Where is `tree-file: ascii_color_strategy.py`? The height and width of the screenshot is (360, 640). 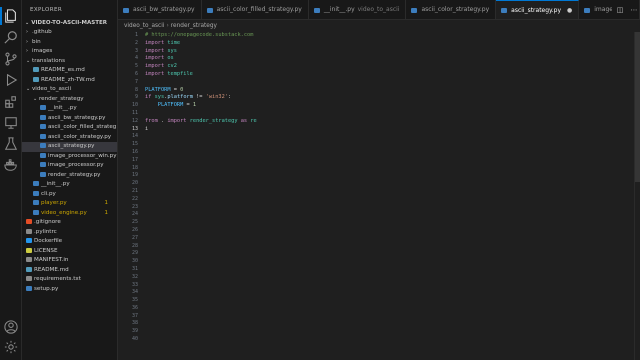 tree-file: ascii_color_strategy.py is located at coordinates (69, 138).